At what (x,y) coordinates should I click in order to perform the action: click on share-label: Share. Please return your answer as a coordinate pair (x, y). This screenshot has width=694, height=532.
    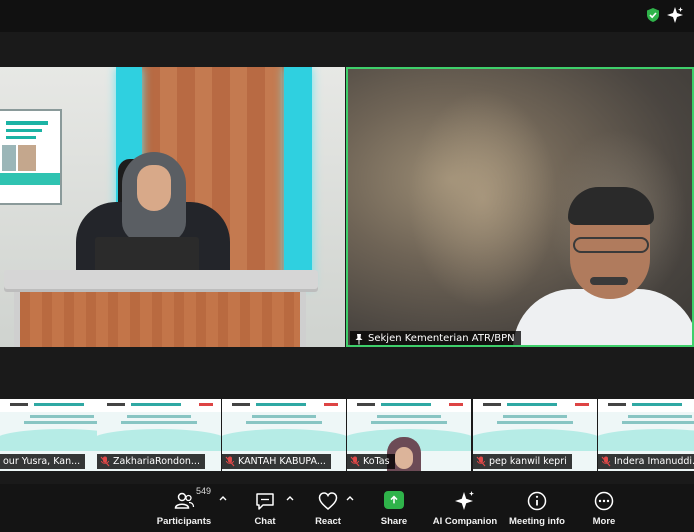
    Looking at the image, I should click on (394, 521).